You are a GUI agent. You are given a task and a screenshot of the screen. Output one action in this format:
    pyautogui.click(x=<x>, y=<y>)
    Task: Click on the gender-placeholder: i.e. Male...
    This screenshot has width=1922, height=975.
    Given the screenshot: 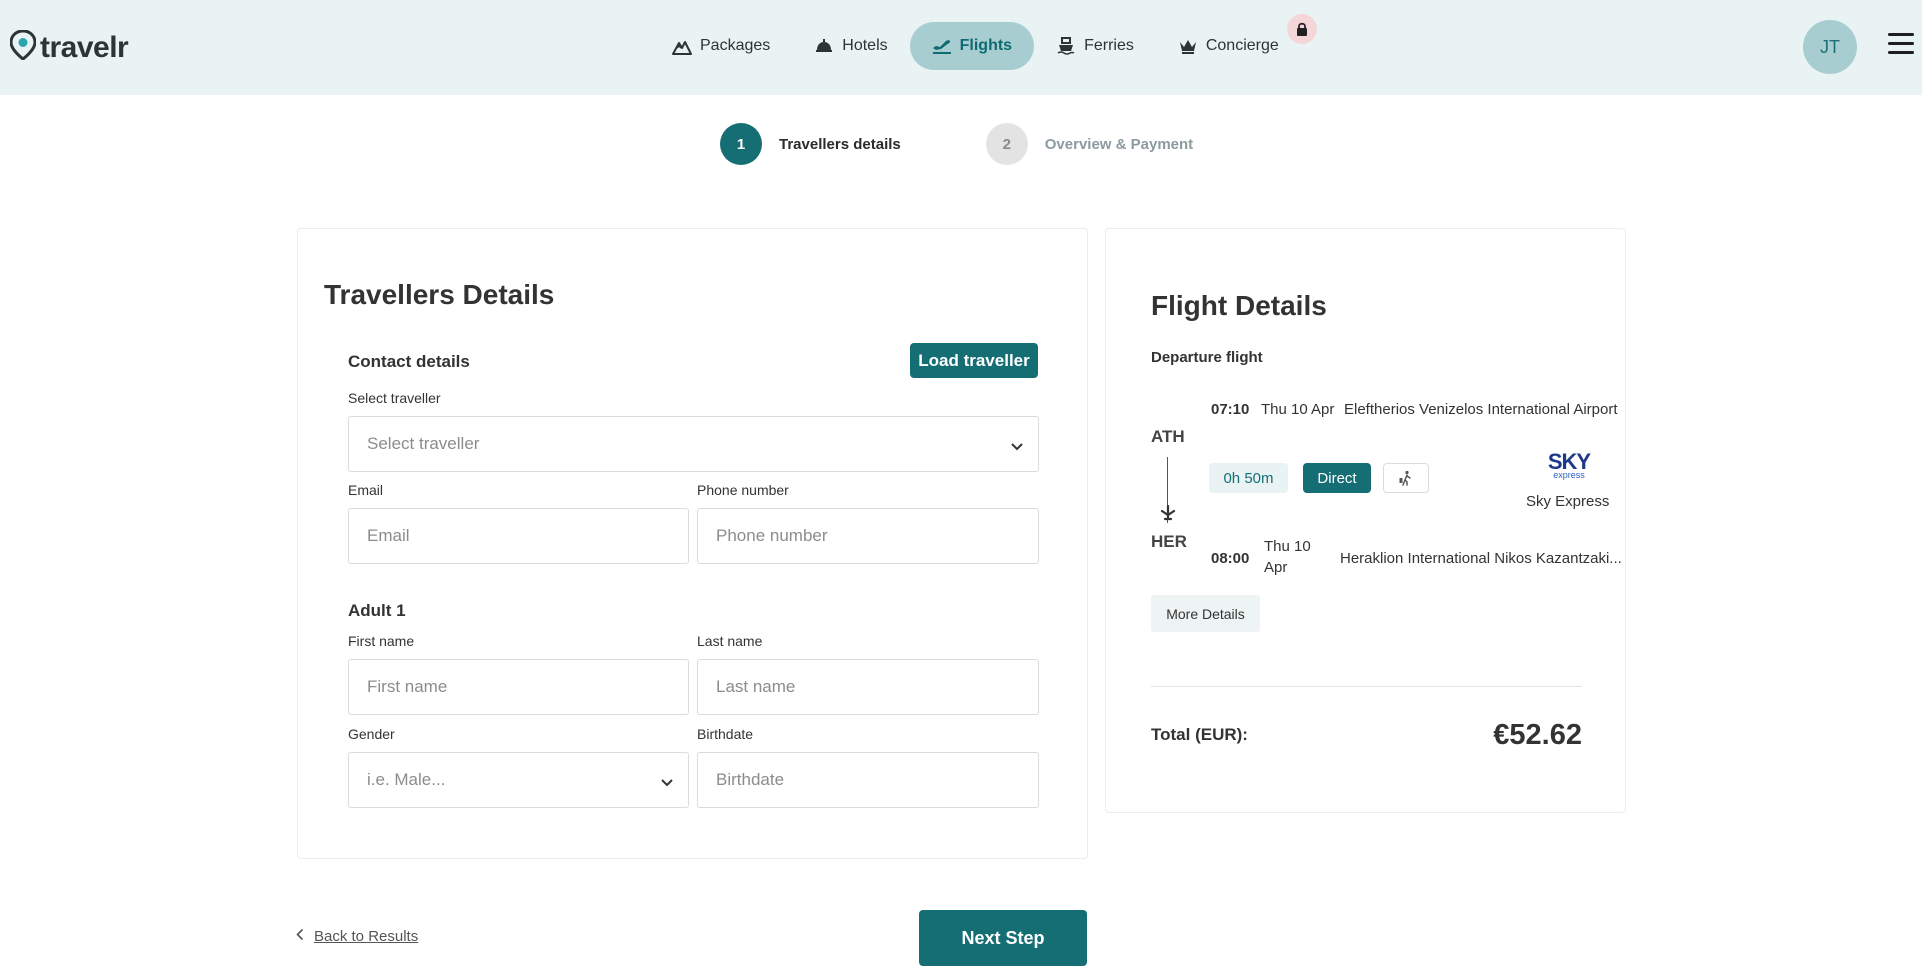 What is the action you would take?
    pyautogui.click(x=406, y=779)
    